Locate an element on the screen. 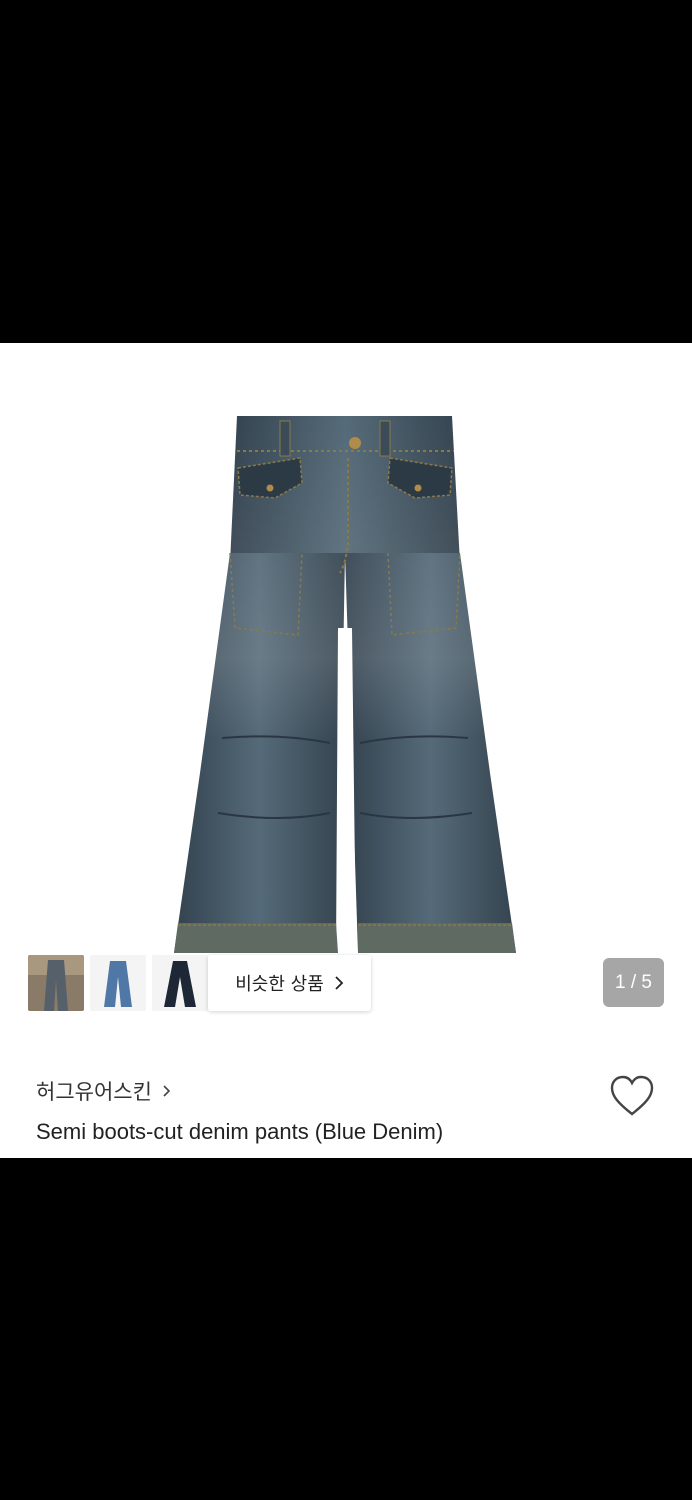 The width and height of the screenshot is (692, 1500). brand-link: 허그유어스킨 is located at coordinates (104, 1091).